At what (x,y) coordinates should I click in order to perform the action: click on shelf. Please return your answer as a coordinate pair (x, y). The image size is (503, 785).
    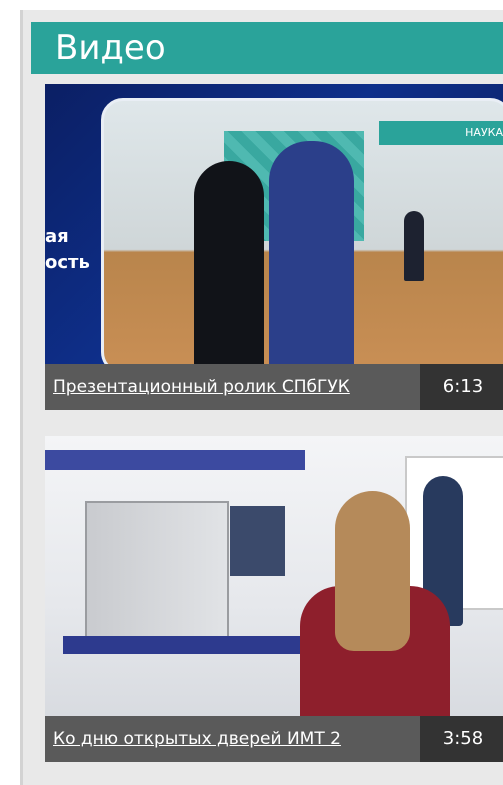
    Looking at the image, I should click on (175, 460).